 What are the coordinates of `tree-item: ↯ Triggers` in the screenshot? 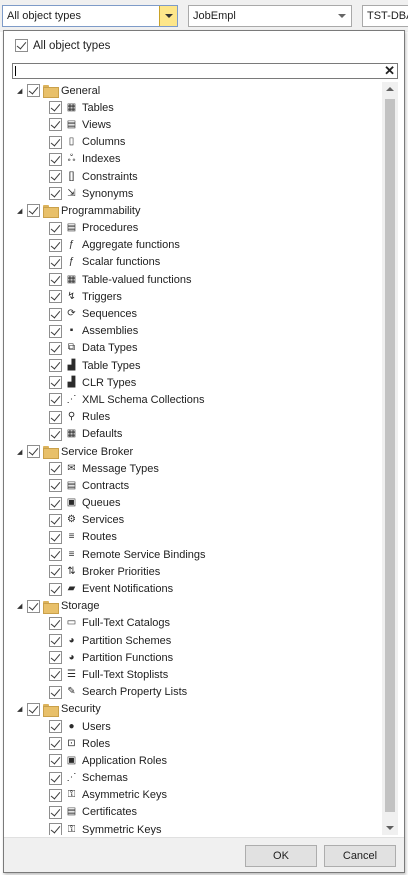 It's located at (195, 296).